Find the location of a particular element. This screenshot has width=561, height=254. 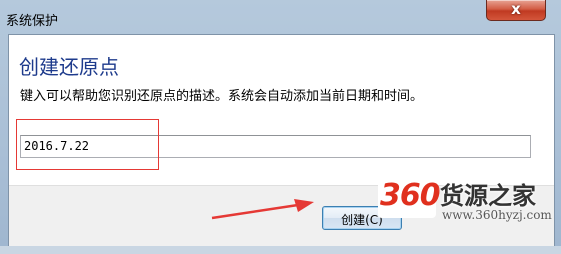

watermark-logo-badge: 360 is located at coordinates (409, 196).